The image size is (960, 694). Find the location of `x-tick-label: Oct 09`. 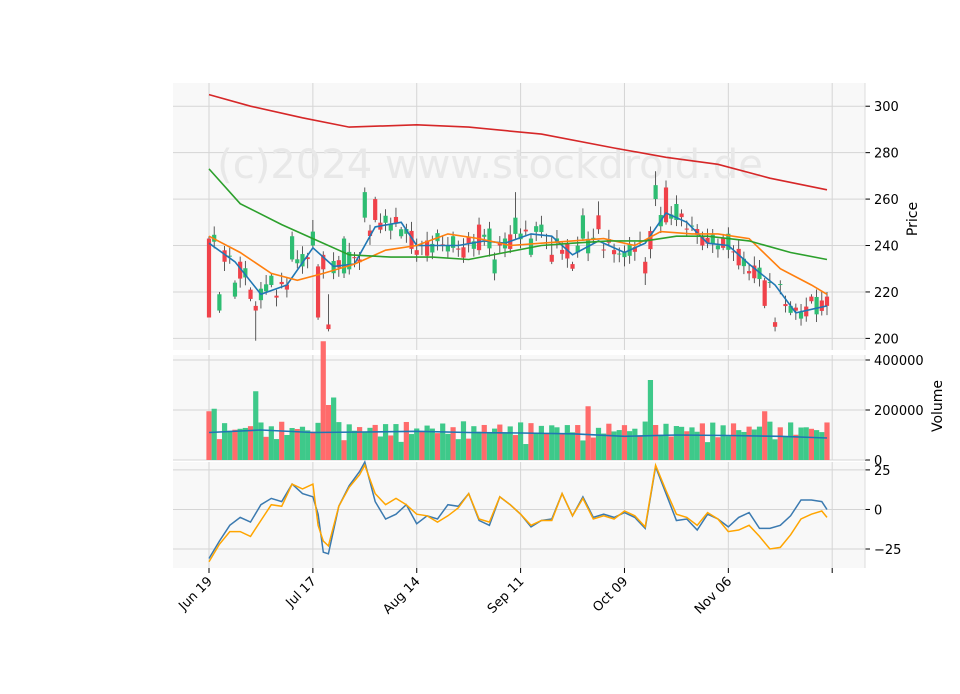

x-tick-label: Oct 09 is located at coordinates (610, 594).